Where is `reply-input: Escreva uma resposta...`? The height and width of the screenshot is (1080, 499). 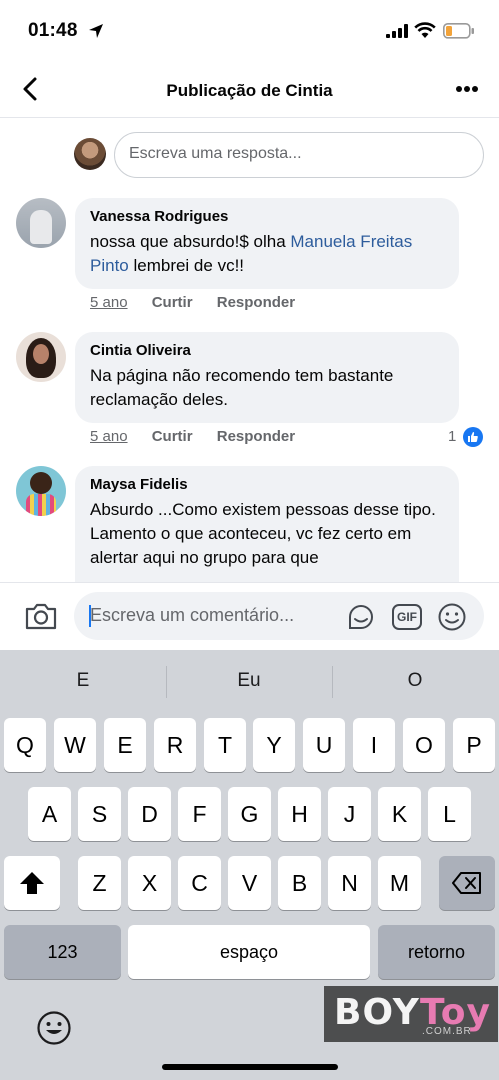
reply-input: Escreva uma resposta... is located at coordinates (299, 155).